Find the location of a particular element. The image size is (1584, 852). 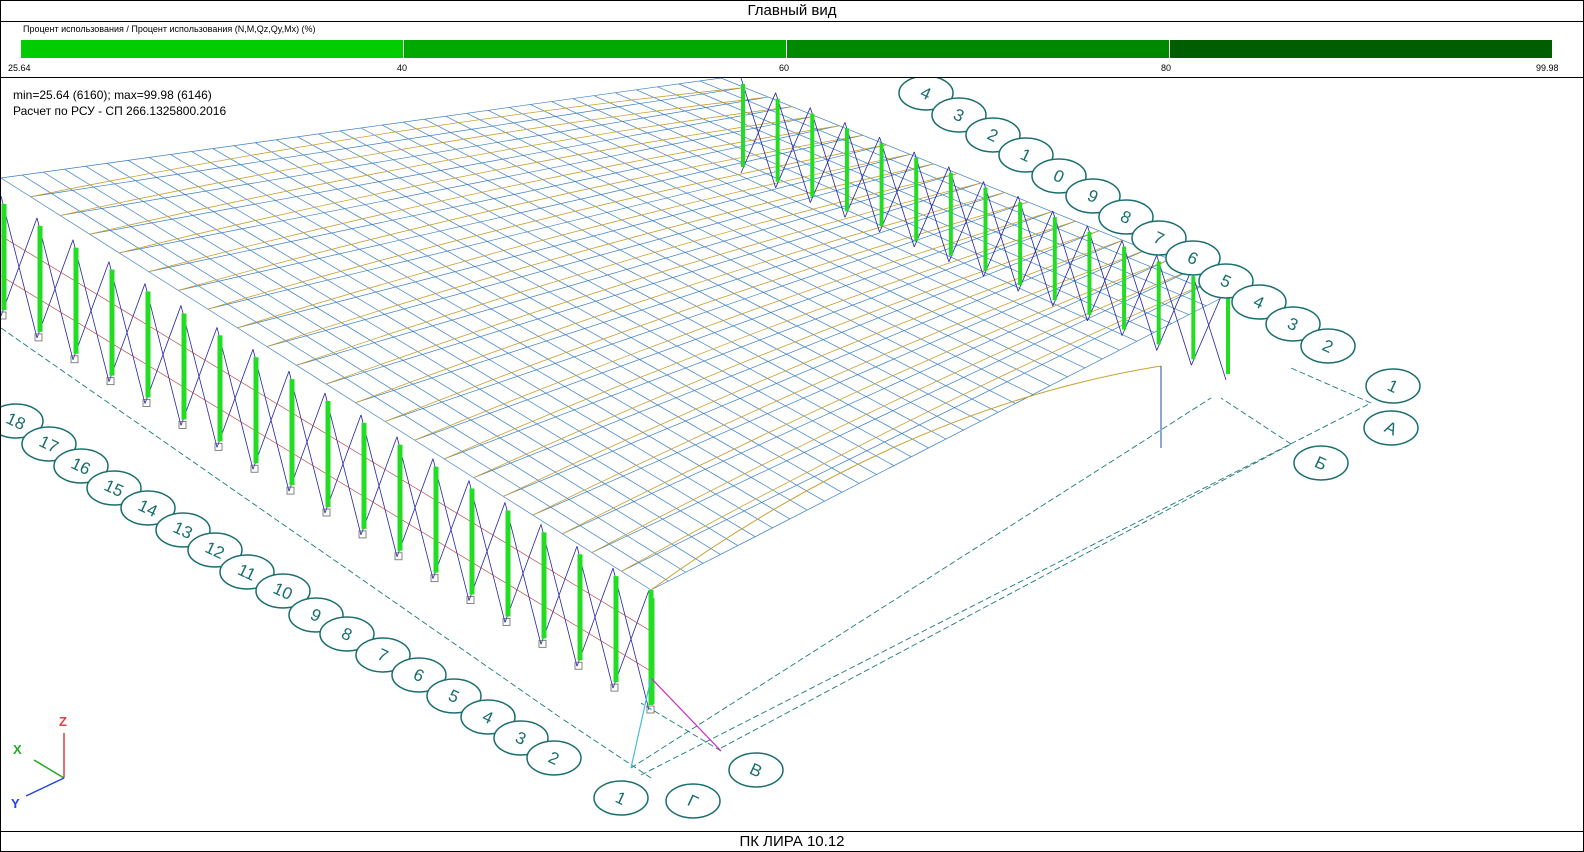

x-axis-label: X is located at coordinates (17, 749).